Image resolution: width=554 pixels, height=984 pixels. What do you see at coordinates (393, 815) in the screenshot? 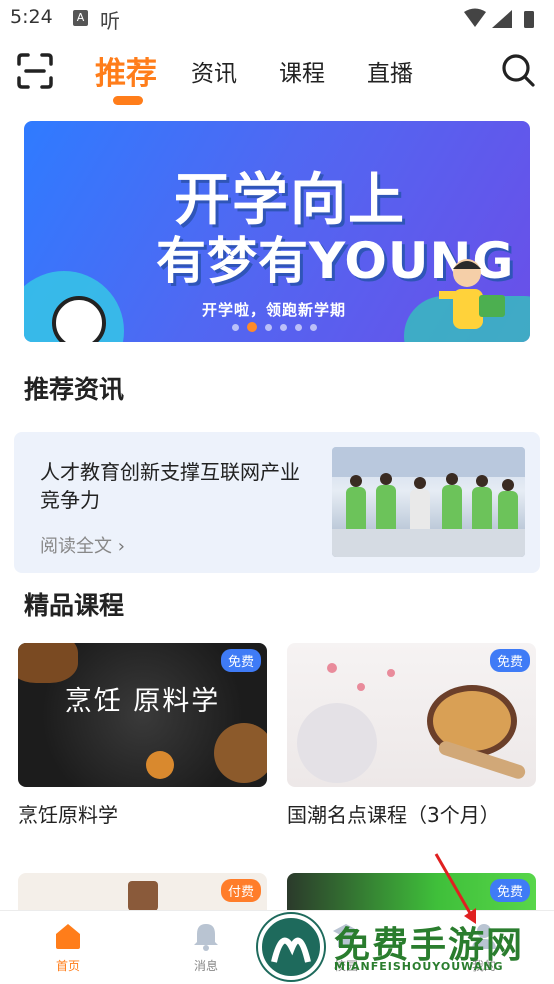
I see `course-name: 国潮名点课程（3个月）` at bounding box center [393, 815].